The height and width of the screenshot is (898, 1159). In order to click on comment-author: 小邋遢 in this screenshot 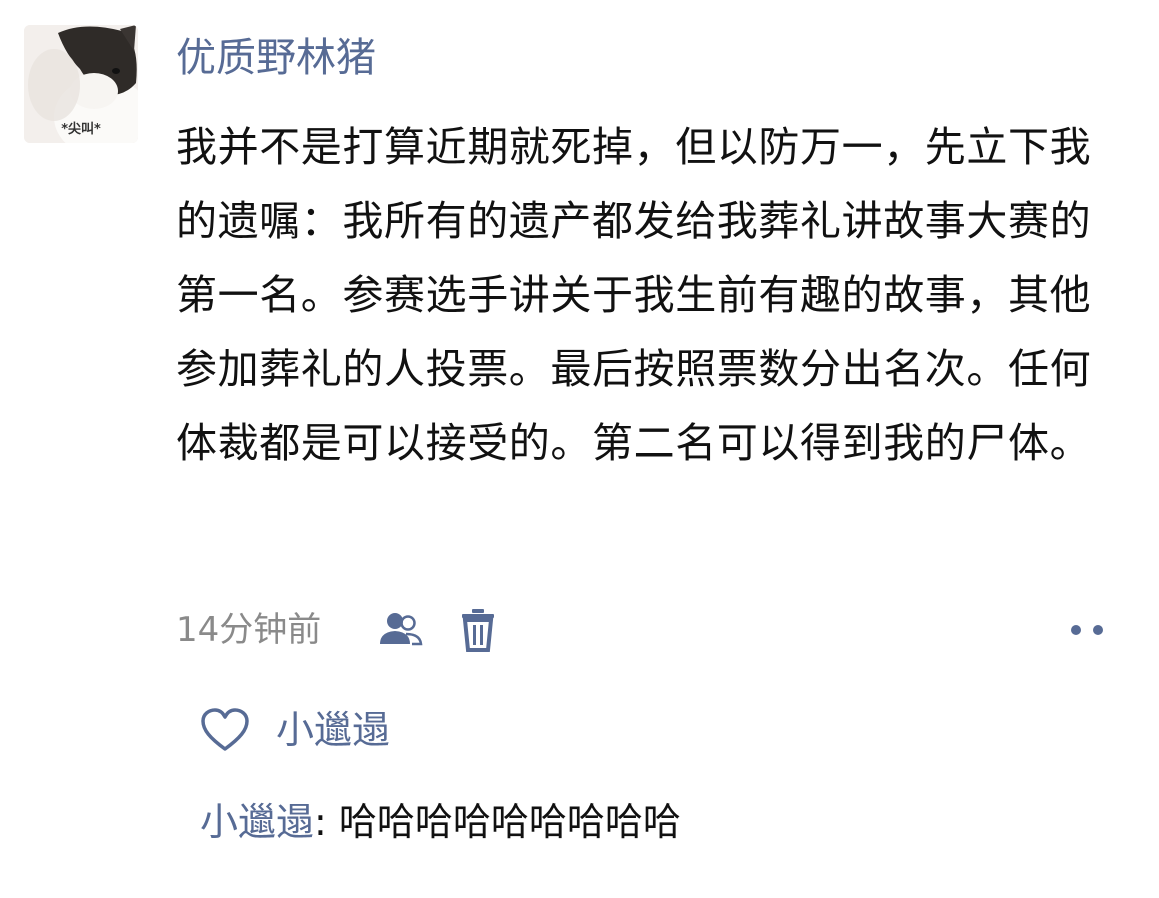, I will do `click(257, 822)`.